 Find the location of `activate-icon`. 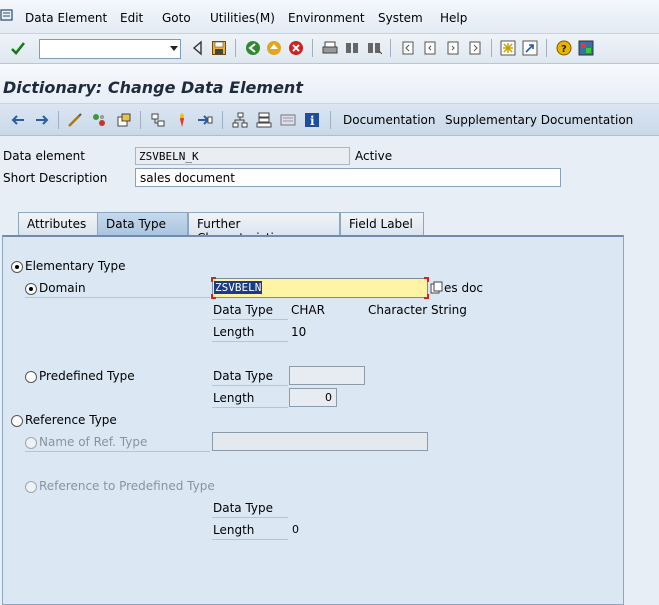

activate-icon is located at coordinates (182, 120).